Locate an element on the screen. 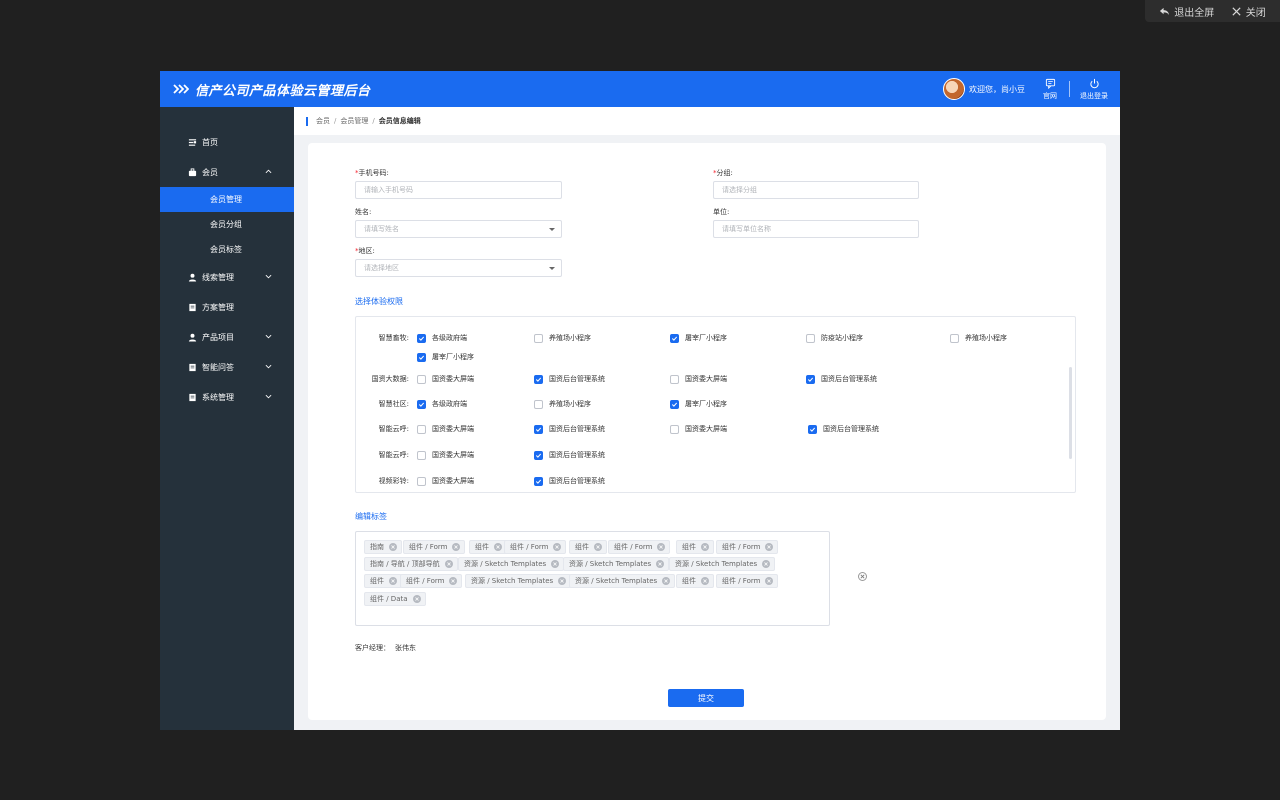  name-label: 姓名: is located at coordinates (363, 212).